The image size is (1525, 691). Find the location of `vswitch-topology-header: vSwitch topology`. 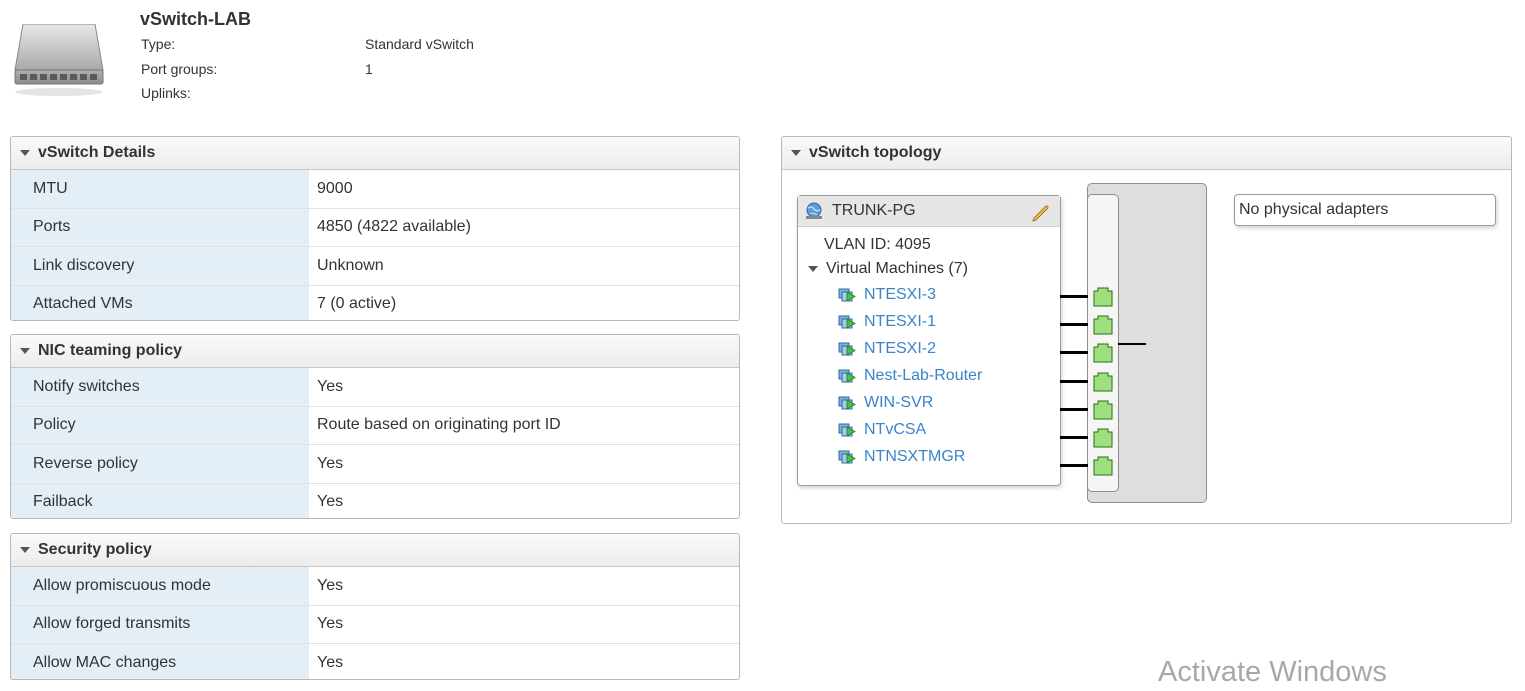

vswitch-topology-header: vSwitch topology is located at coordinates (1146, 153).